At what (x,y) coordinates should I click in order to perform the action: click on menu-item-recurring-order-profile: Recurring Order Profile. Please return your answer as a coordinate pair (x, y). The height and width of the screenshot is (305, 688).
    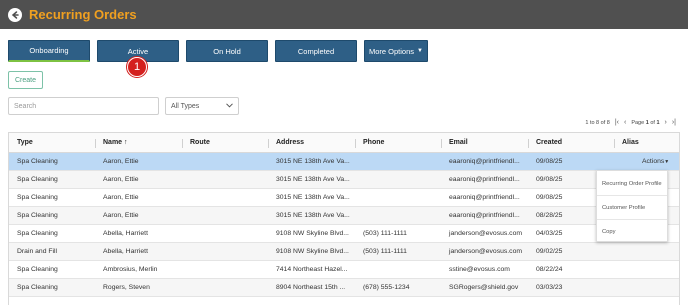
    Looking at the image, I should click on (632, 184).